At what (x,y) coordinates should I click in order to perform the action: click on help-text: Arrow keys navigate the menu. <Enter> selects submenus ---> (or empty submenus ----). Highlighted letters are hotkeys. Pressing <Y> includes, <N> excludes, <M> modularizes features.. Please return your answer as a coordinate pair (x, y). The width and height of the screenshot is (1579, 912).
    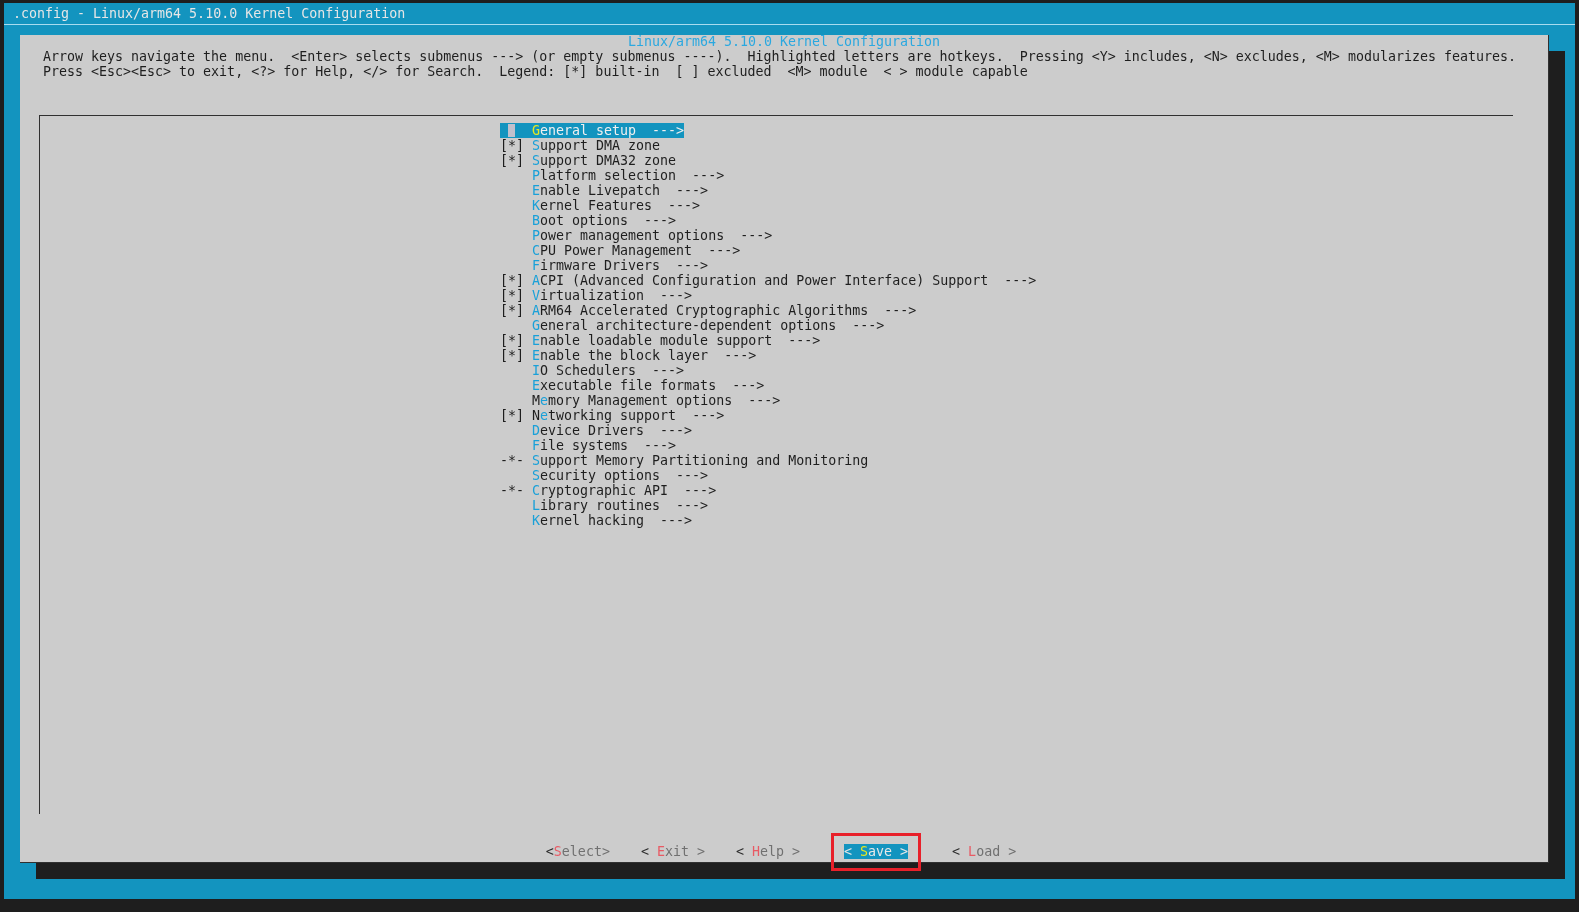
    Looking at the image, I should click on (780, 56).